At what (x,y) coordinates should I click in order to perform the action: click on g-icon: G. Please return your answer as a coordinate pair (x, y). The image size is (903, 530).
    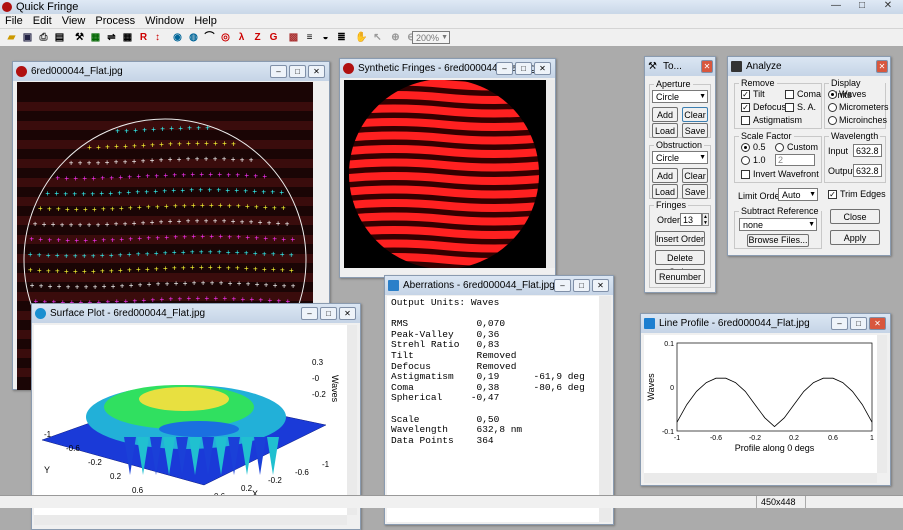
    Looking at the image, I should click on (273, 37).